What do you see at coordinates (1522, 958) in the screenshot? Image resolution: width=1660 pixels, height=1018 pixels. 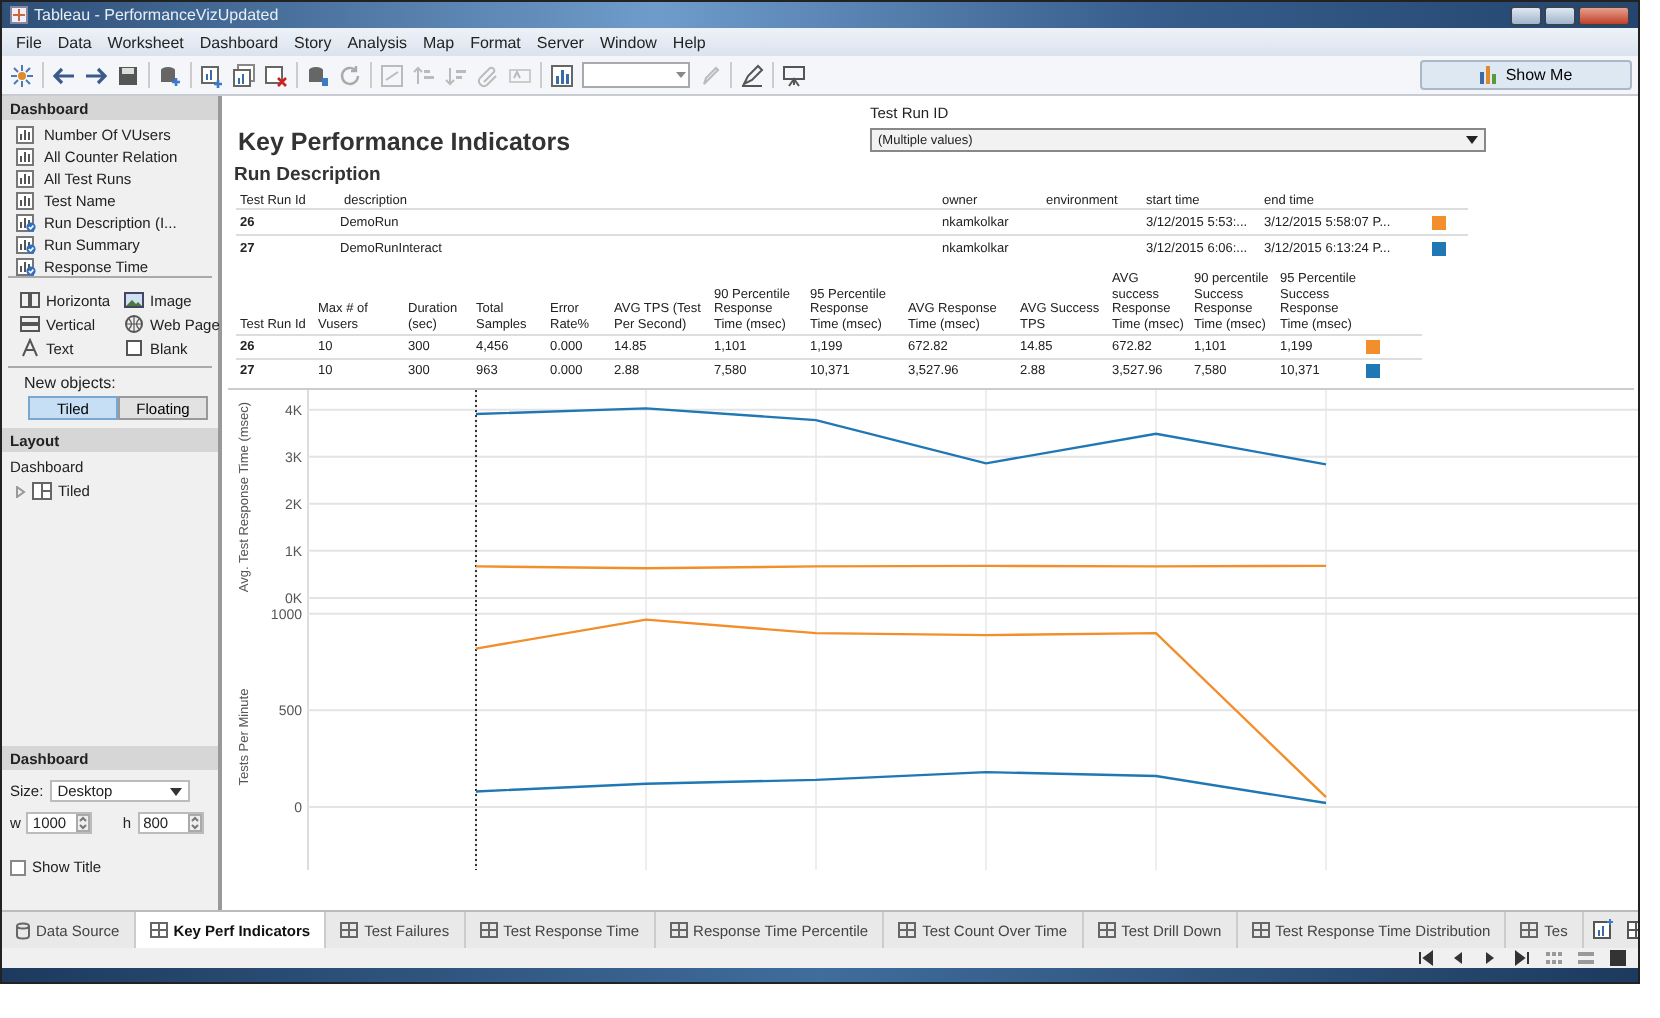 I see `last-page-icon` at bounding box center [1522, 958].